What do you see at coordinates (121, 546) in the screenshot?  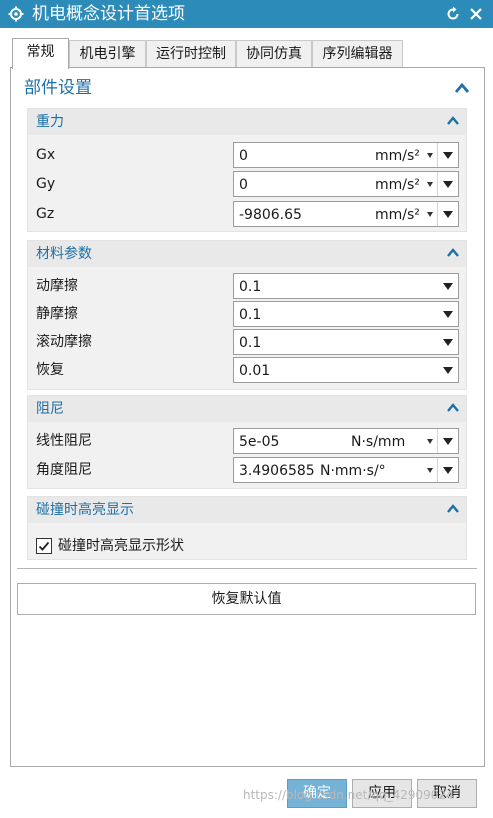 I see `highlight-shape-label: 碰撞时高亮显示形状` at bounding box center [121, 546].